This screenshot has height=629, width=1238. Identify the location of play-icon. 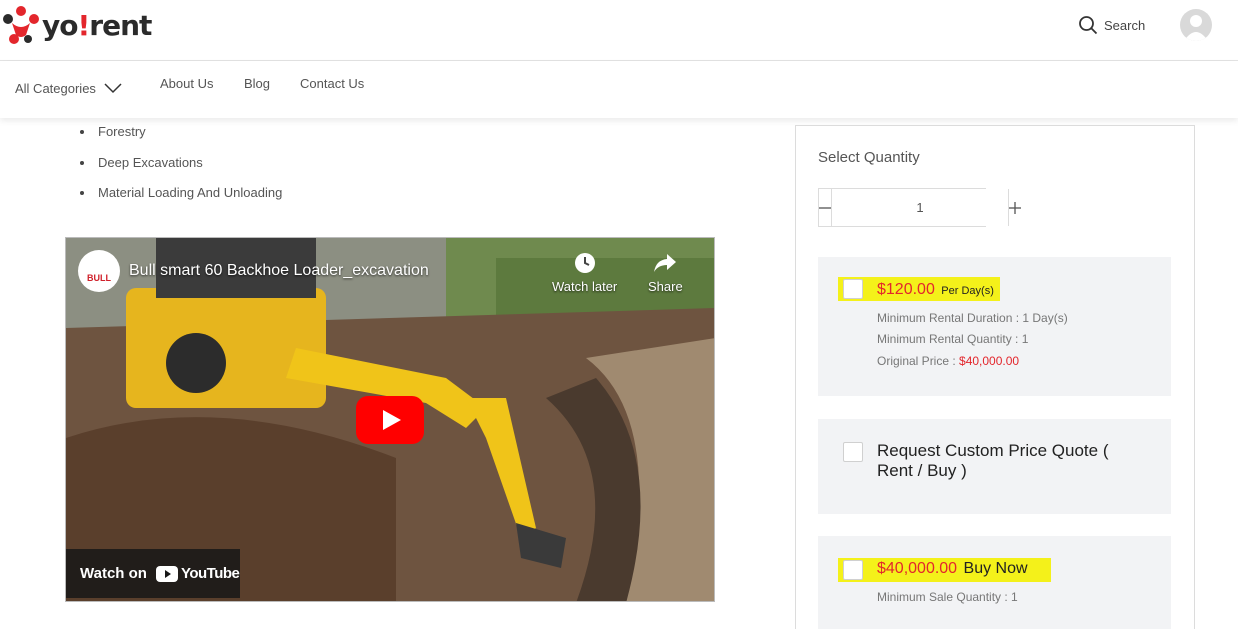
(390, 420).